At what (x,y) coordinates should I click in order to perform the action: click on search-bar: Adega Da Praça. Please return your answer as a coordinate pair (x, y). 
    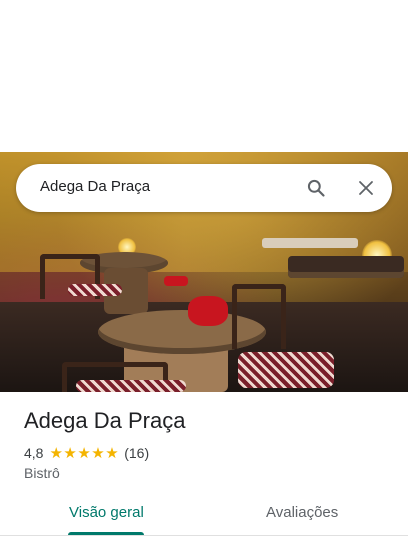
    Looking at the image, I should click on (204, 188).